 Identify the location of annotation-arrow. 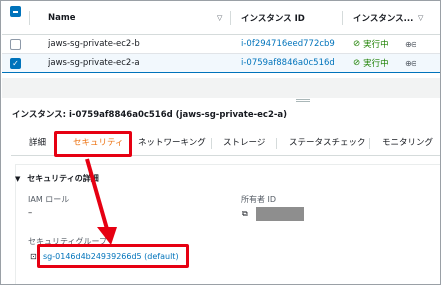
(101, 201).